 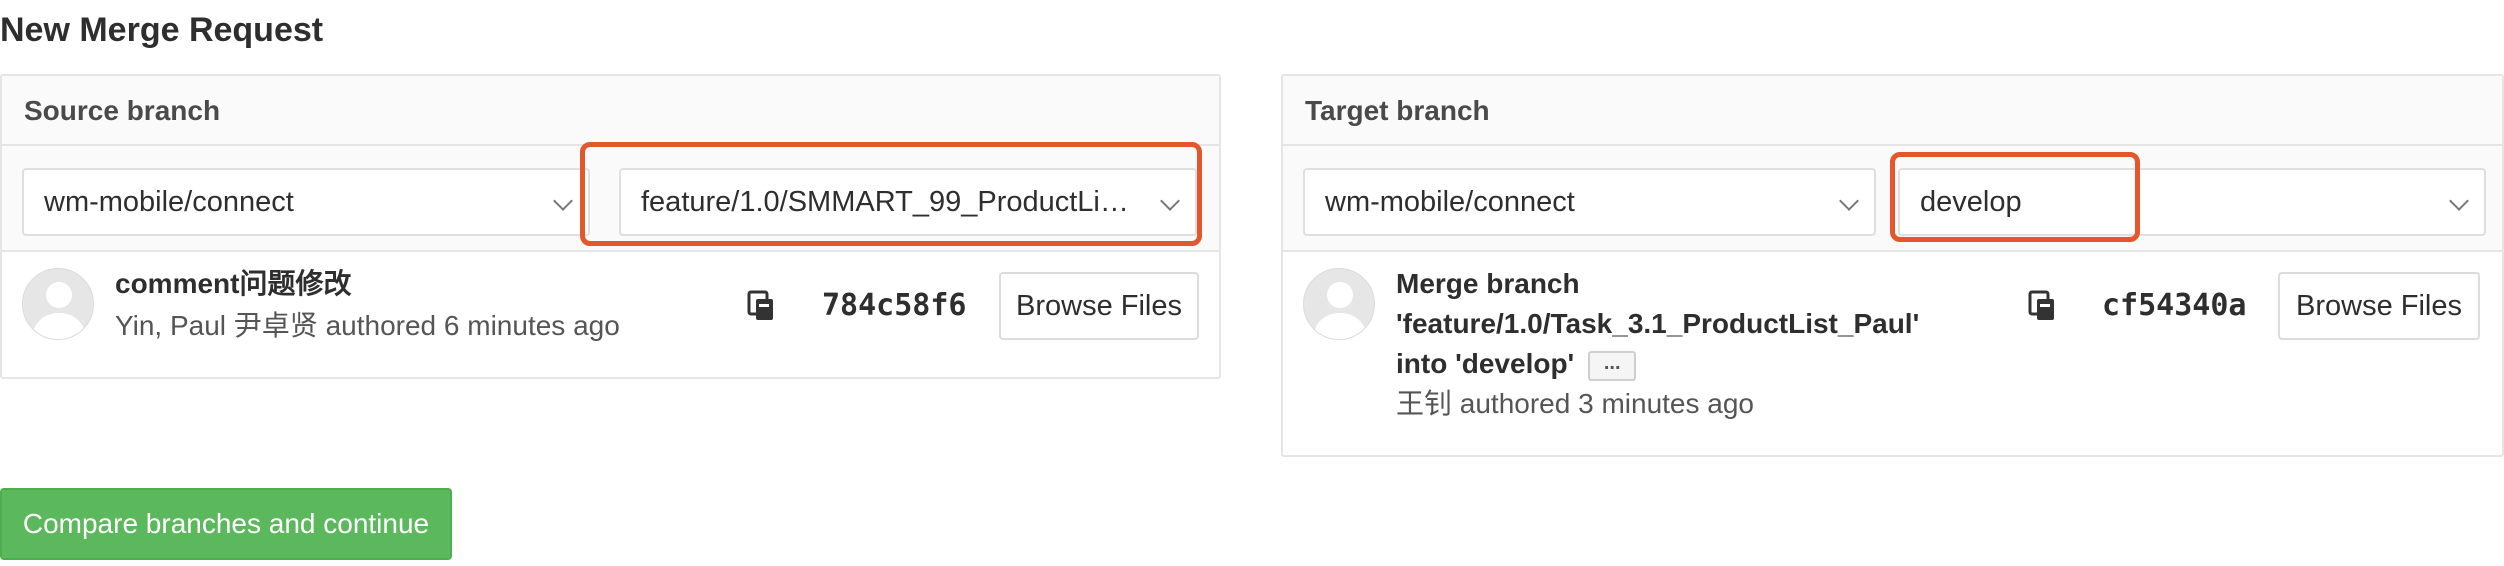 What do you see at coordinates (1450, 202) in the screenshot?
I see `target-project-value: wm-mobile/connect` at bounding box center [1450, 202].